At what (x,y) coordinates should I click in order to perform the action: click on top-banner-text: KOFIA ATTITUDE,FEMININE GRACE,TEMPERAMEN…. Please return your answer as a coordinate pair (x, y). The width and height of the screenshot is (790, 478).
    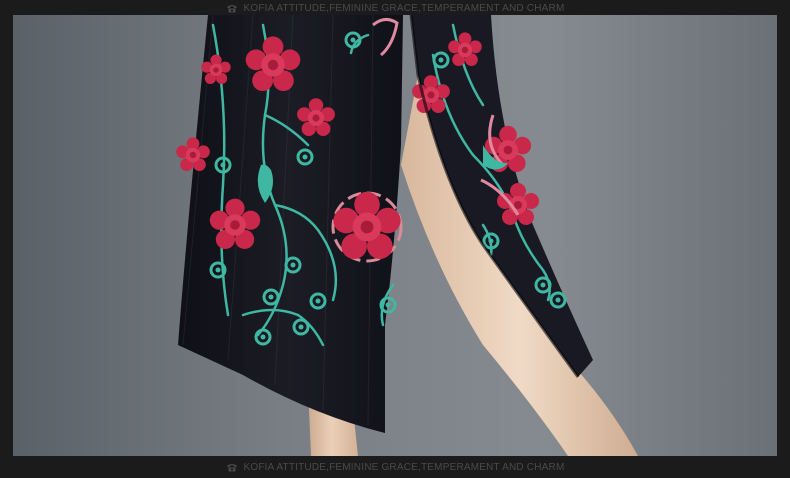
    Looking at the image, I should click on (404, 8).